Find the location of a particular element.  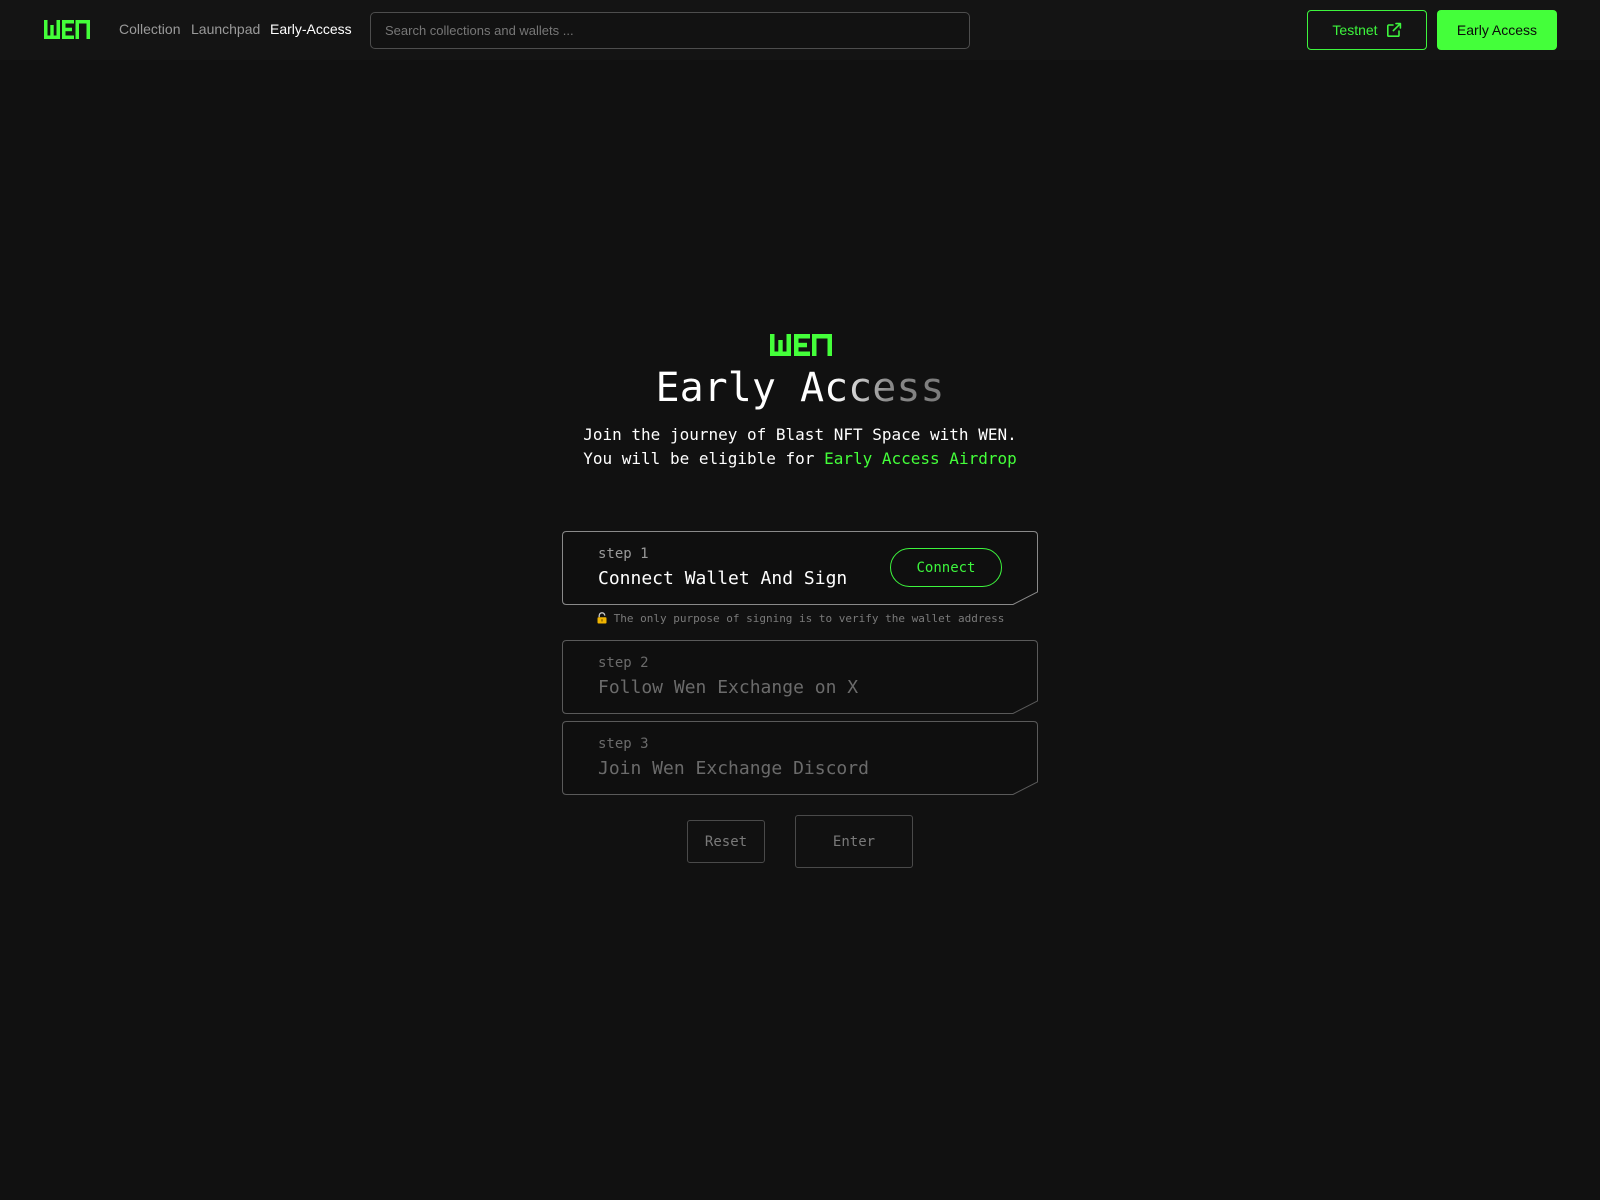

enter-button: Enter is located at coordinates (854, 841).